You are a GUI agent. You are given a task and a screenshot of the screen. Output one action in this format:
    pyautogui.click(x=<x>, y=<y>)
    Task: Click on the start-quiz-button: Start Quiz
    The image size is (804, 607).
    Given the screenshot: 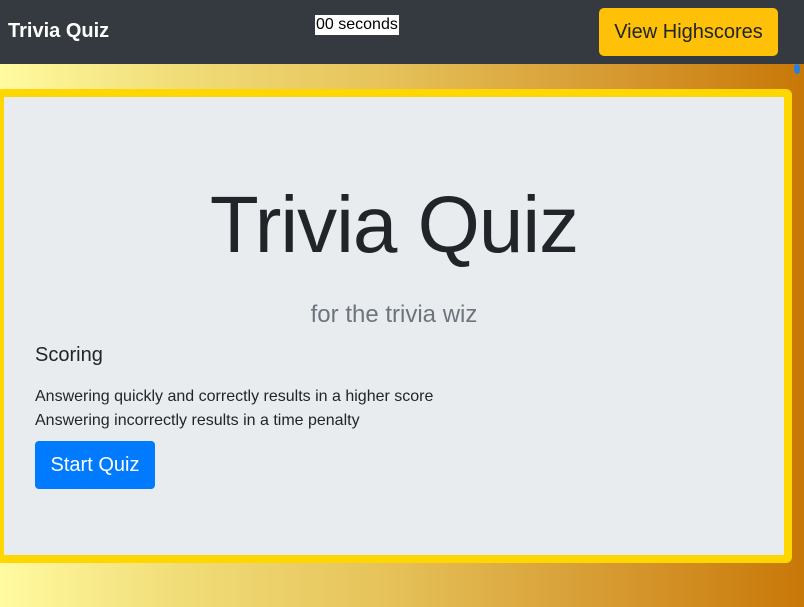 What is the action you would take?
    pyautogui.click(x=95, y=465)
    